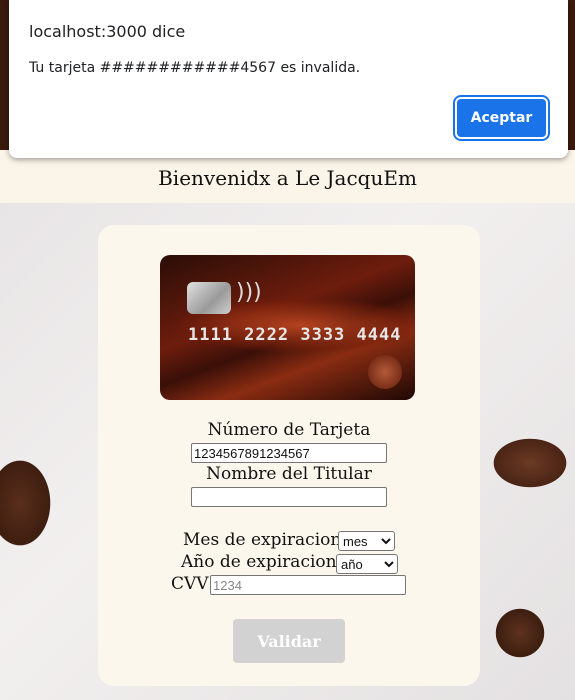  What do you see at coordinates (501, 118) in the screenshot?
I see `accept-button: Aceptar` at bounding box center [501, 118].